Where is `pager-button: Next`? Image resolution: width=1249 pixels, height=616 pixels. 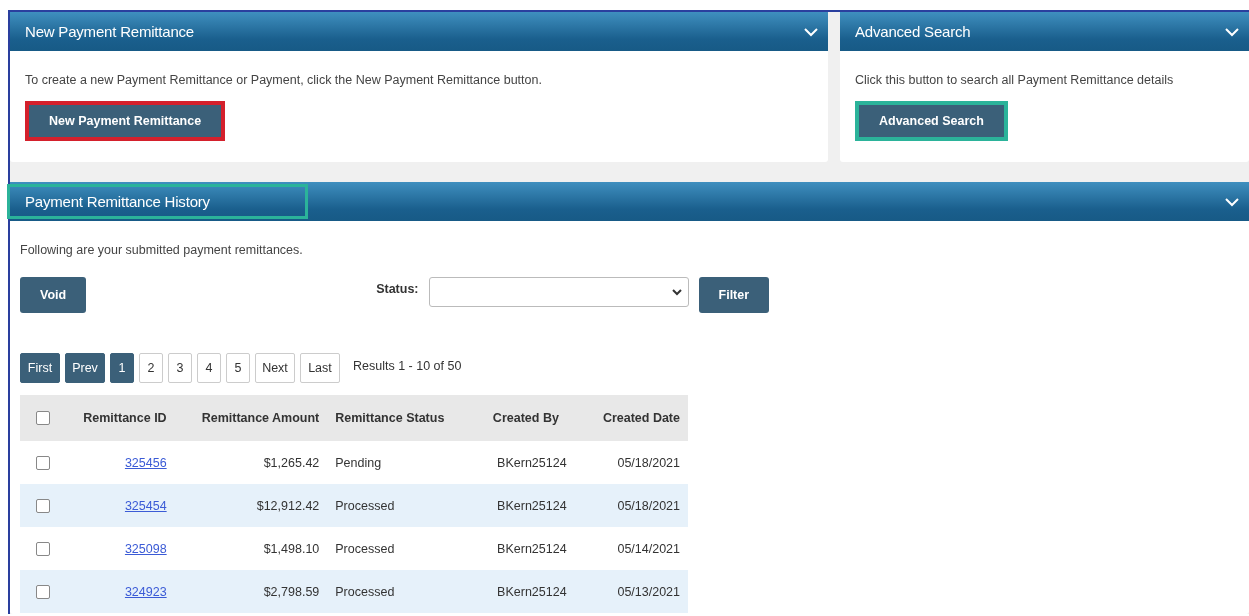 pager-button: Next is located at coordinates (275, 368).